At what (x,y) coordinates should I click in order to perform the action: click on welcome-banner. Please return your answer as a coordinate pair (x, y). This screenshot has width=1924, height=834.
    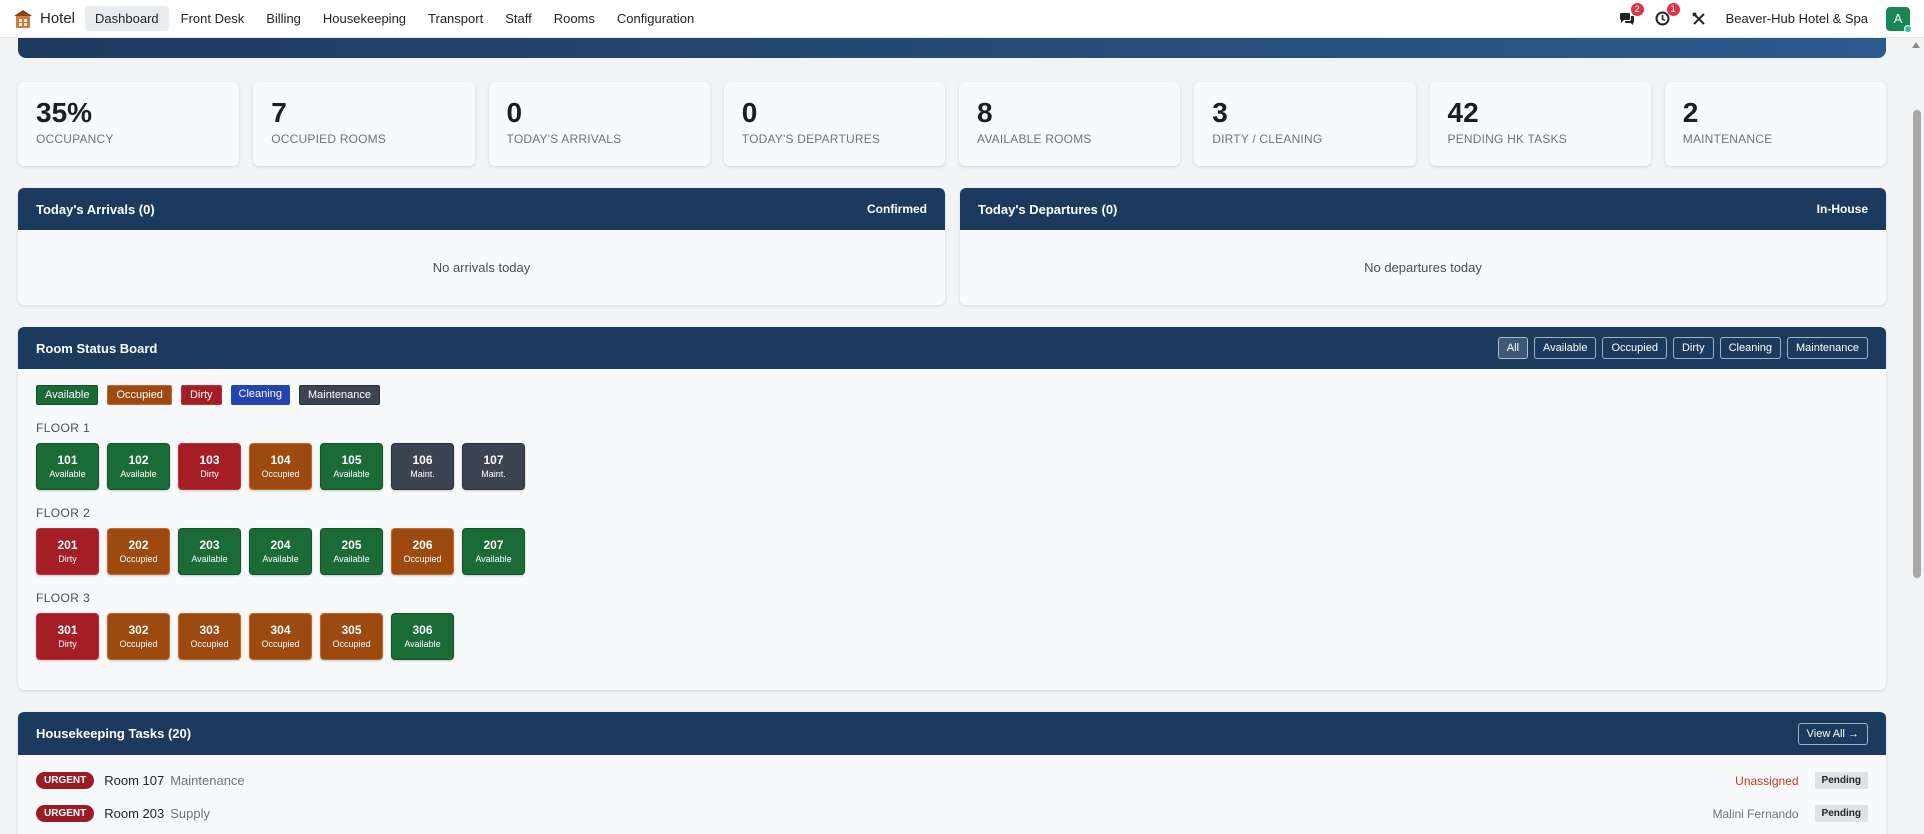
    Looking at the image, I should click on (952, 48).